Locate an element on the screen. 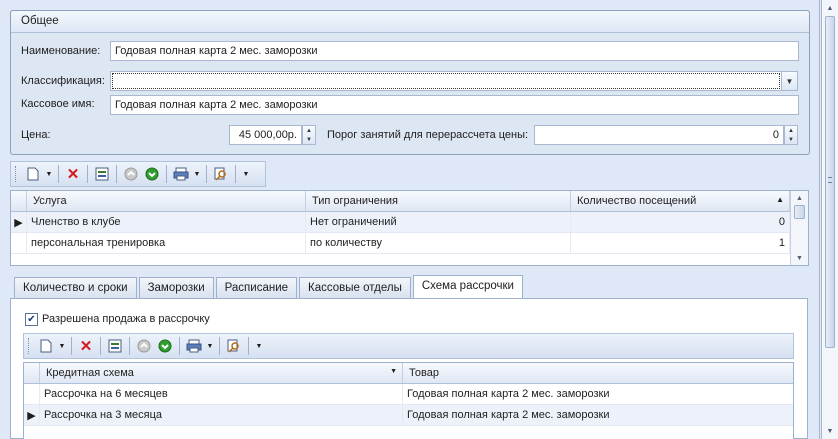 The height and width of the screenshot is (439, 838). cell-service: персональная тренировка is located at coordinates (166, 243).